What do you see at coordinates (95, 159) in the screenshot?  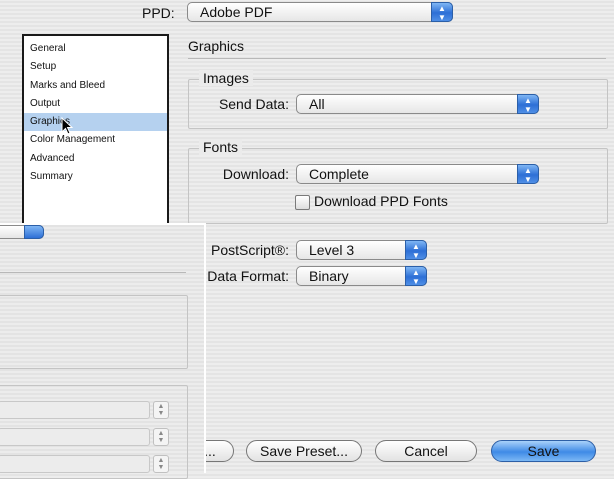 I see `sidebar-item-advanced: Advanced` at bounding box center [95, 159].